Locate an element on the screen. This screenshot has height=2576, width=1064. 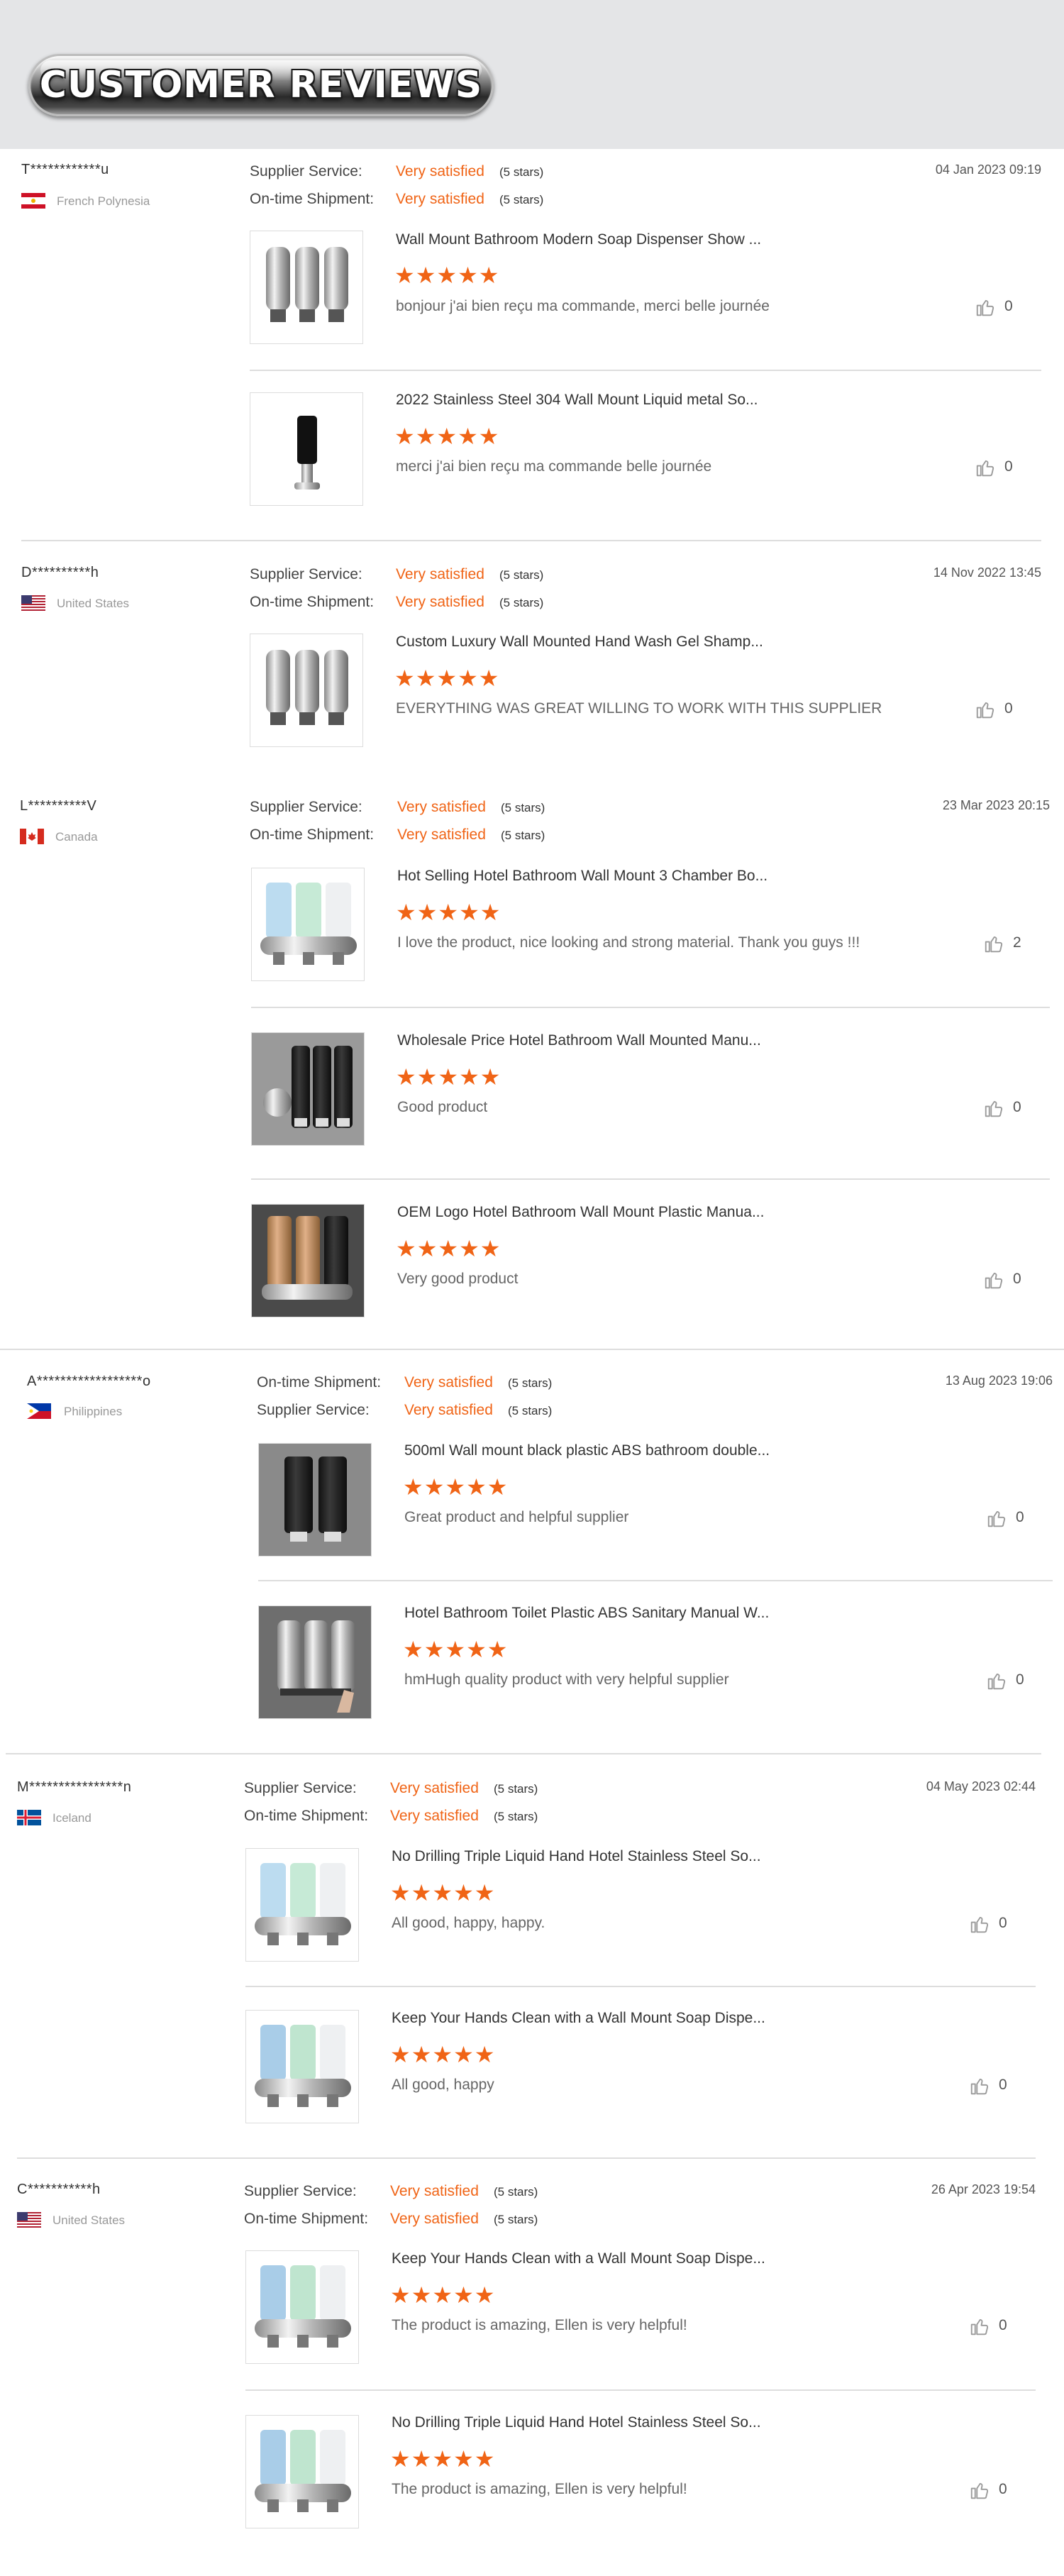
review-date: 04 Jan 2023 09:19 is located at coordinates (988, 169).